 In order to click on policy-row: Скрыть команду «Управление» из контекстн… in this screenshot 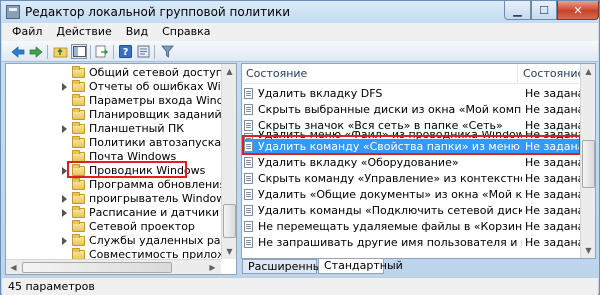, I will do `click(413, 178)`.